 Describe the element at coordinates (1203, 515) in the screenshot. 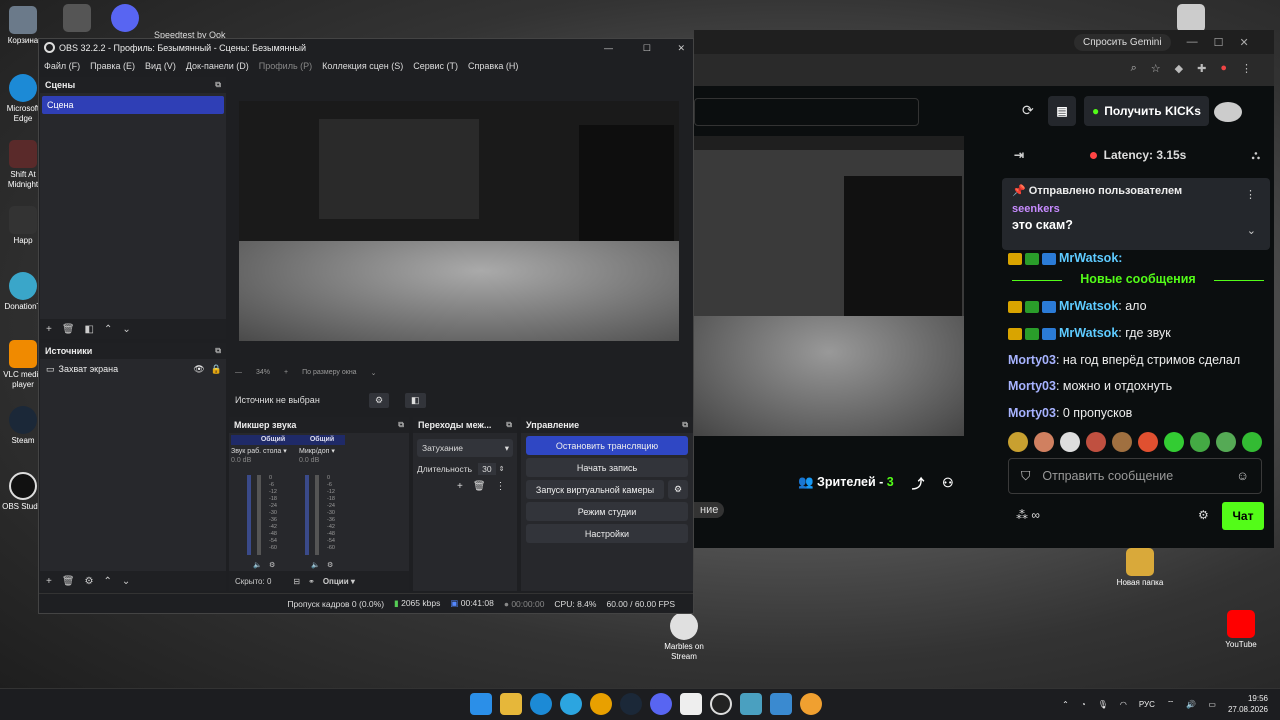

I see `settings-icon: ⚙` at that location.